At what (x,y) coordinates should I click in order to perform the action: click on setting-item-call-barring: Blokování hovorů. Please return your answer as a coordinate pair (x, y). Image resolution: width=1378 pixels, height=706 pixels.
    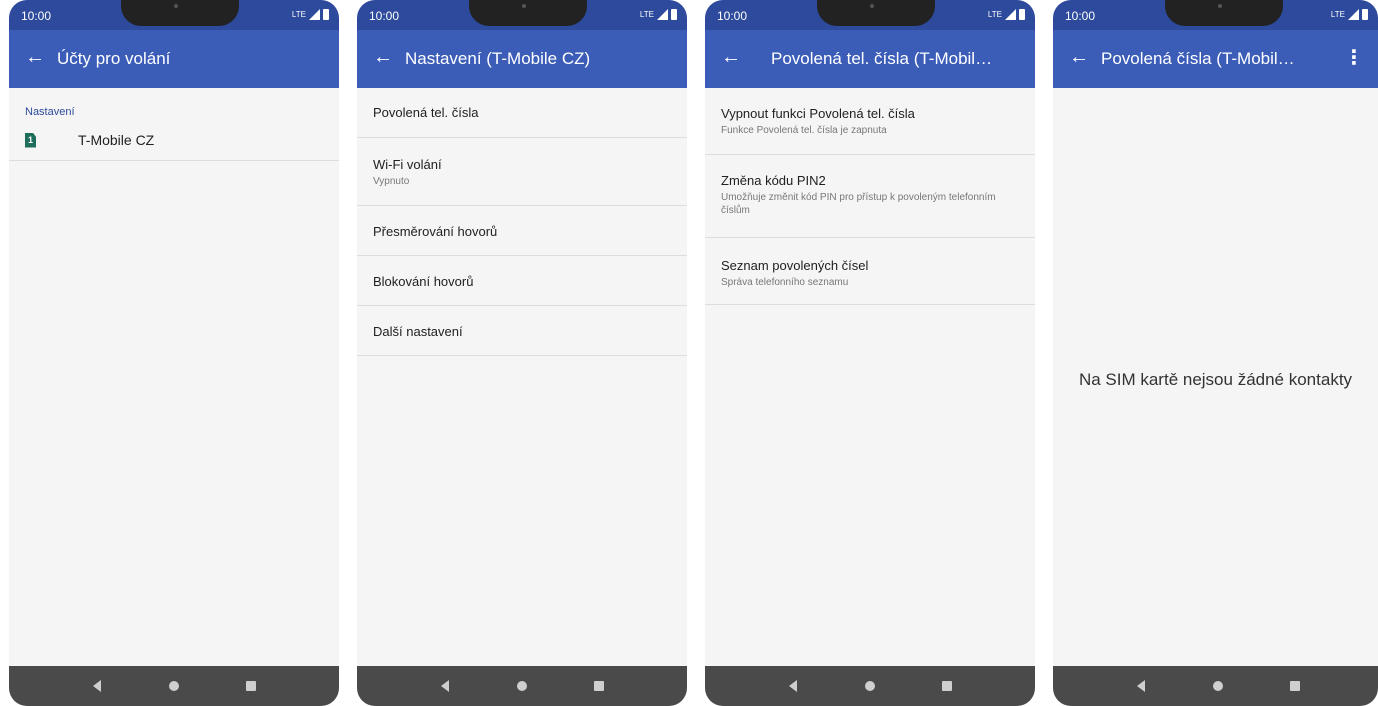
    Looking at the image, I should click on (522, 281).